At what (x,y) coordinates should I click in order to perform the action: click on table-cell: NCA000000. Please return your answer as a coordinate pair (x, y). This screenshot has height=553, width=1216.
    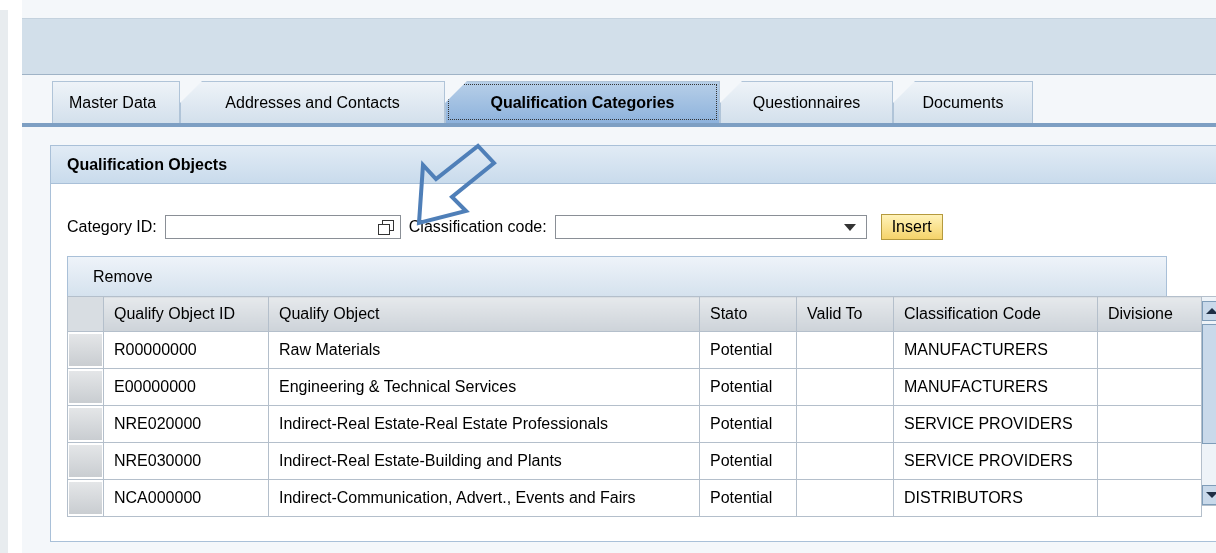
    Looking at the image, I should click on (186, 498).